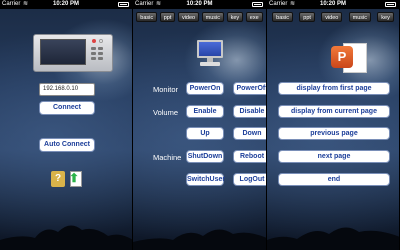  What do you see at coordinates (334, 88) in the screenshot?
I see `display-from-first-page-button: display from first page` at bounding box center [334, 88].